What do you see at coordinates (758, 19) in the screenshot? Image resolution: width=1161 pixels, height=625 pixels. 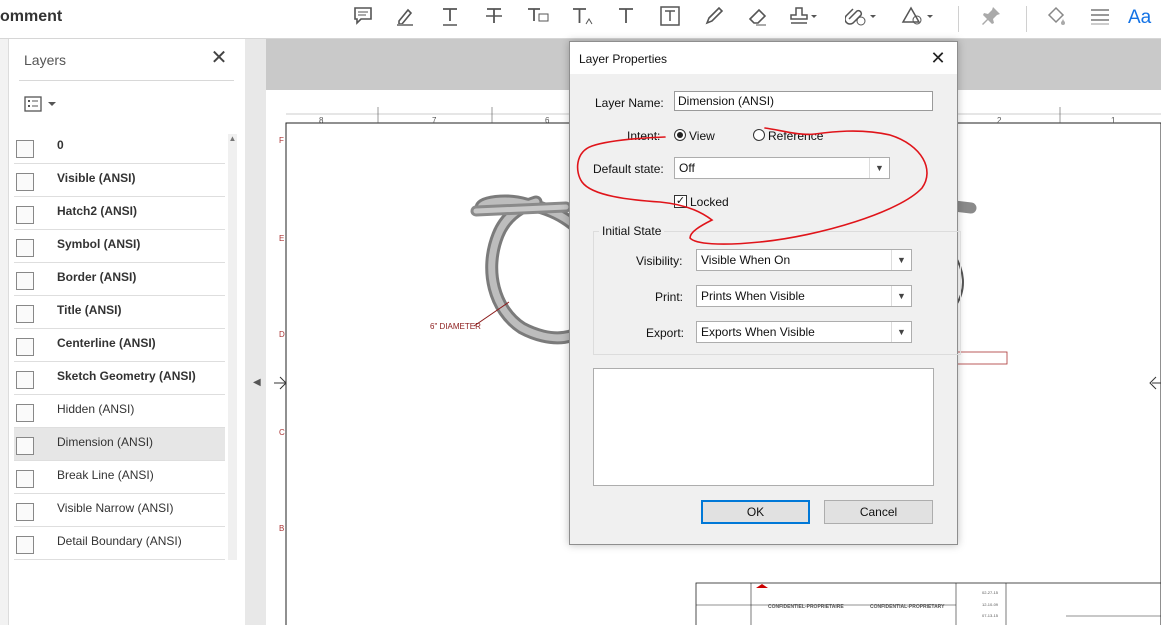 I see `eraser-icon` at bounding box center [758, 19].